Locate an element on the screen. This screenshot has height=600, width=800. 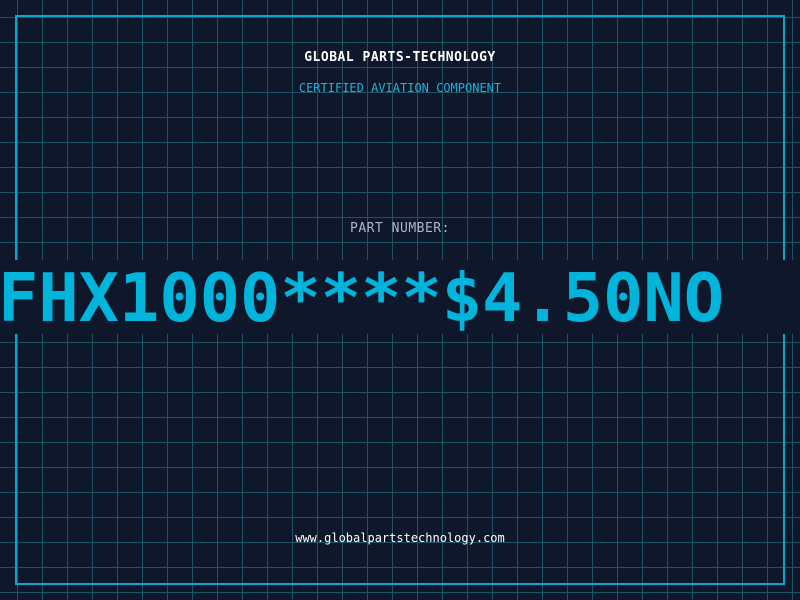
part-number-value: FHX1000****$4.50NO is located at coordinates (362, 298).